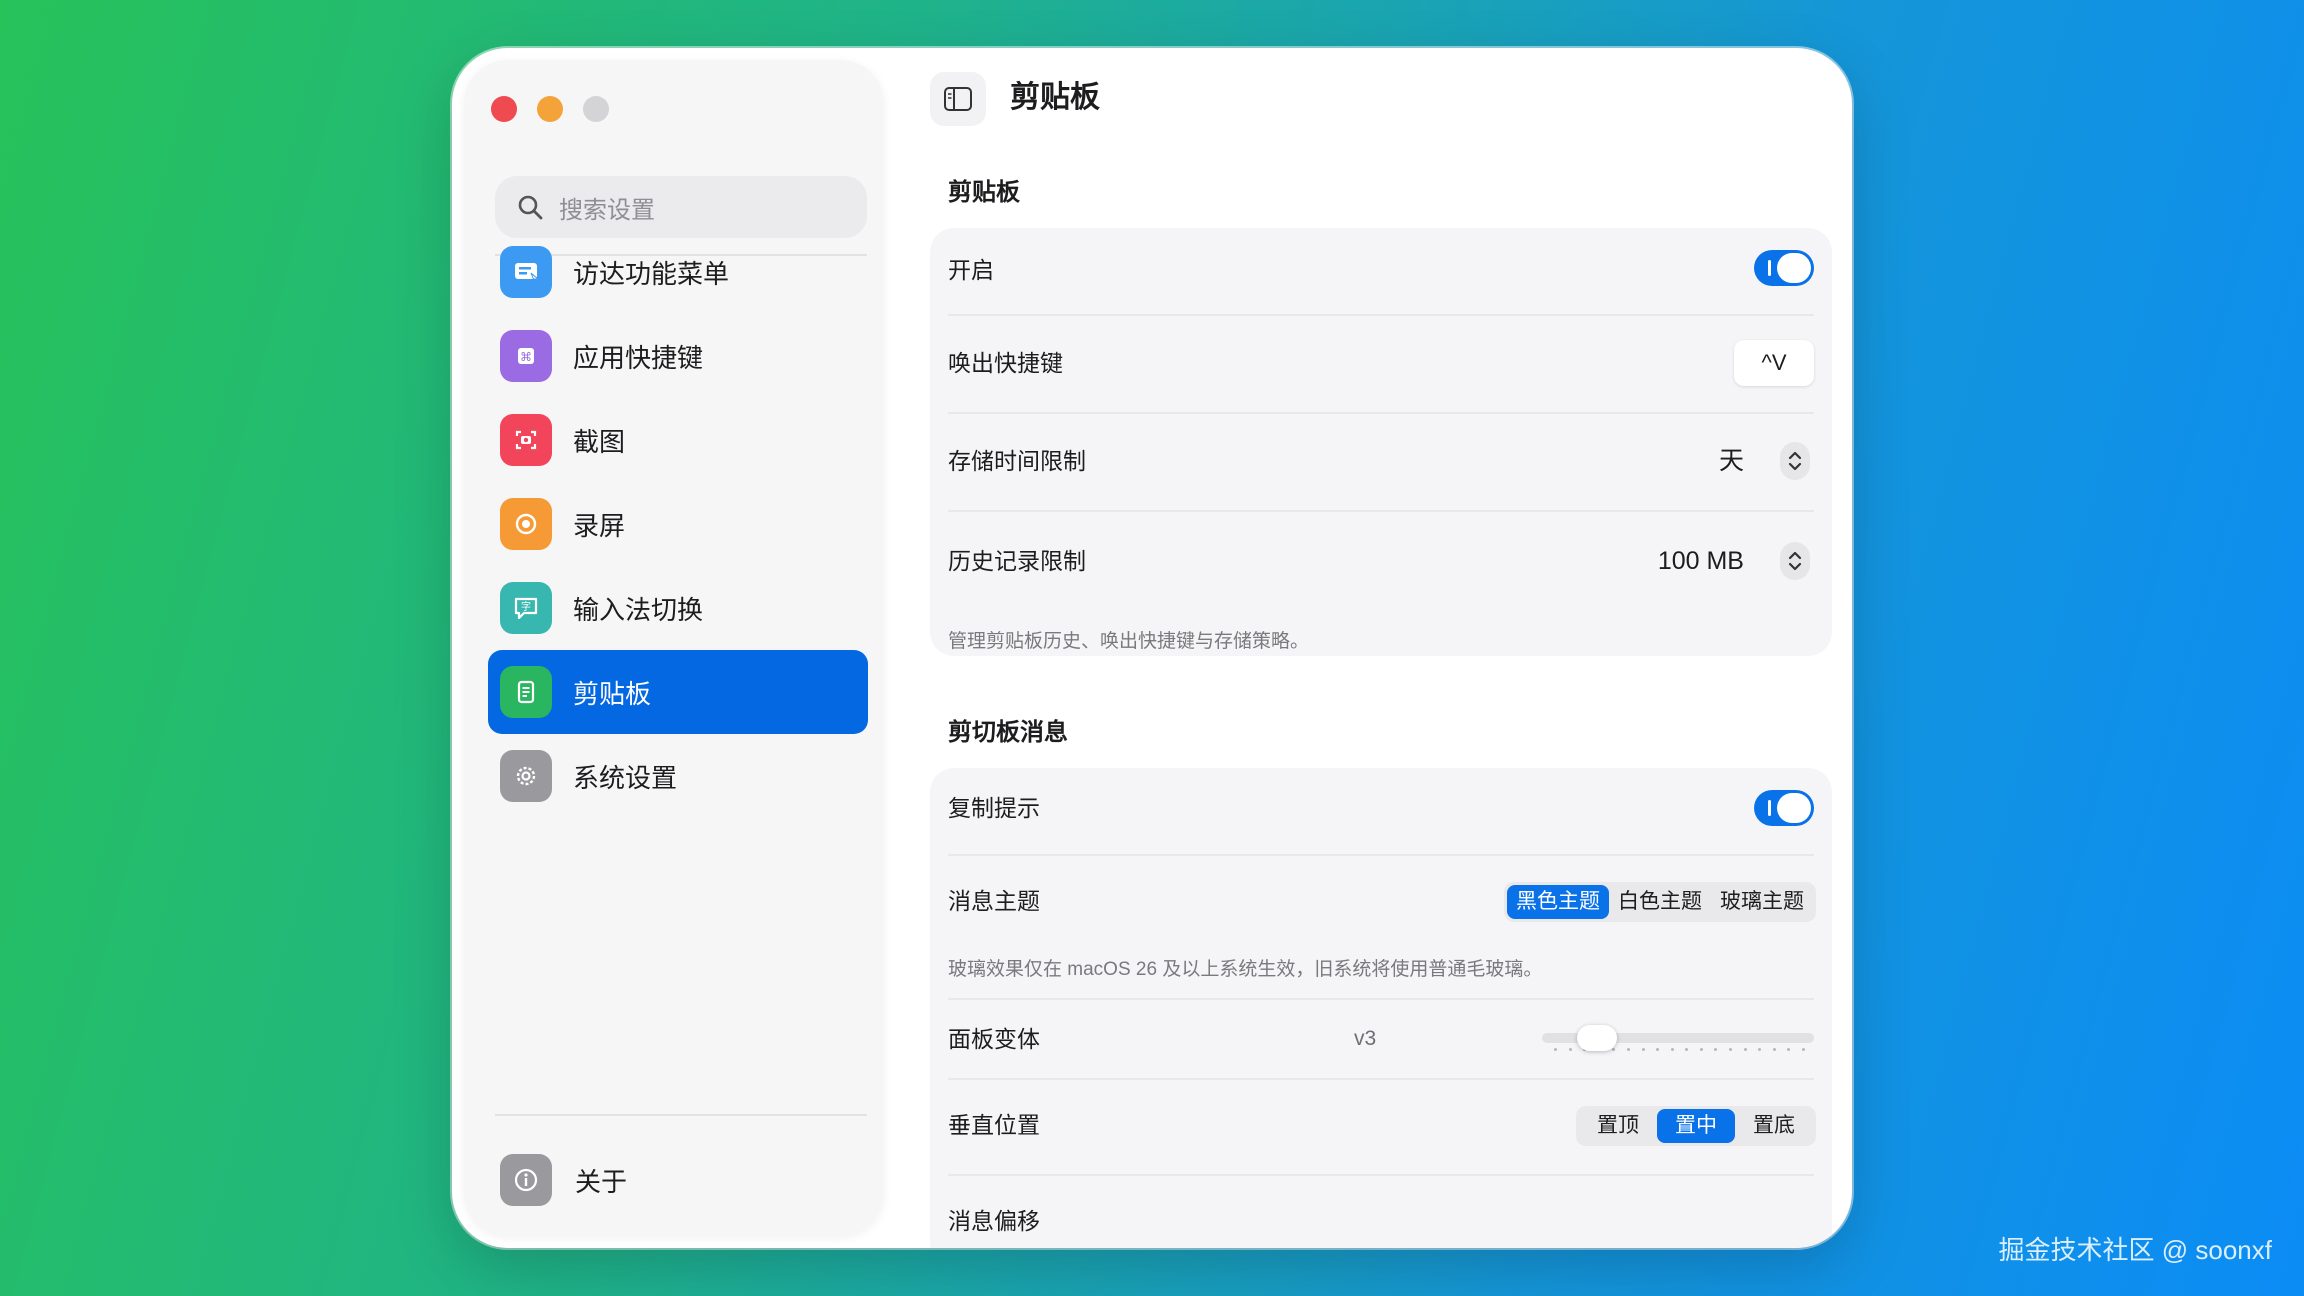 This screenshot has height=1296, width=2304. What do you see at coordinates (1381, 1212) in the screenshot?
I see `offset-row: 消息偏移` at bounding box center [1381, 1212].